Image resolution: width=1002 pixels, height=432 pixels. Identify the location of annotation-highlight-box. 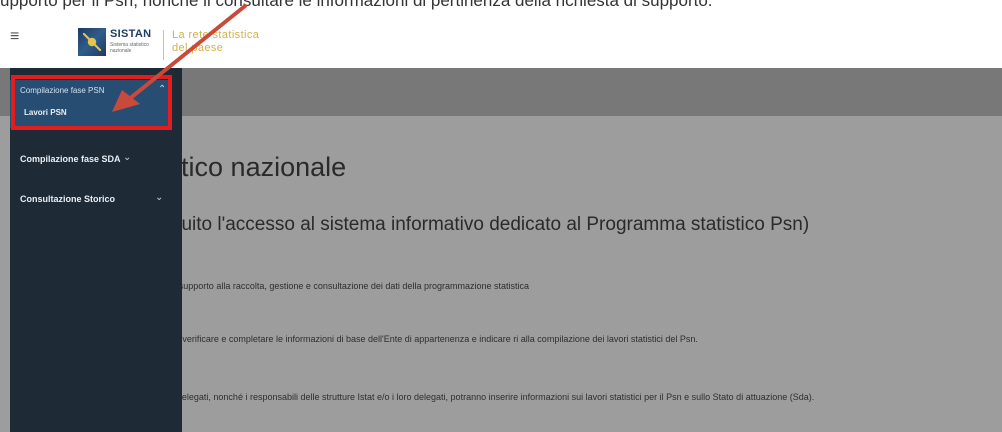
(91, 102).